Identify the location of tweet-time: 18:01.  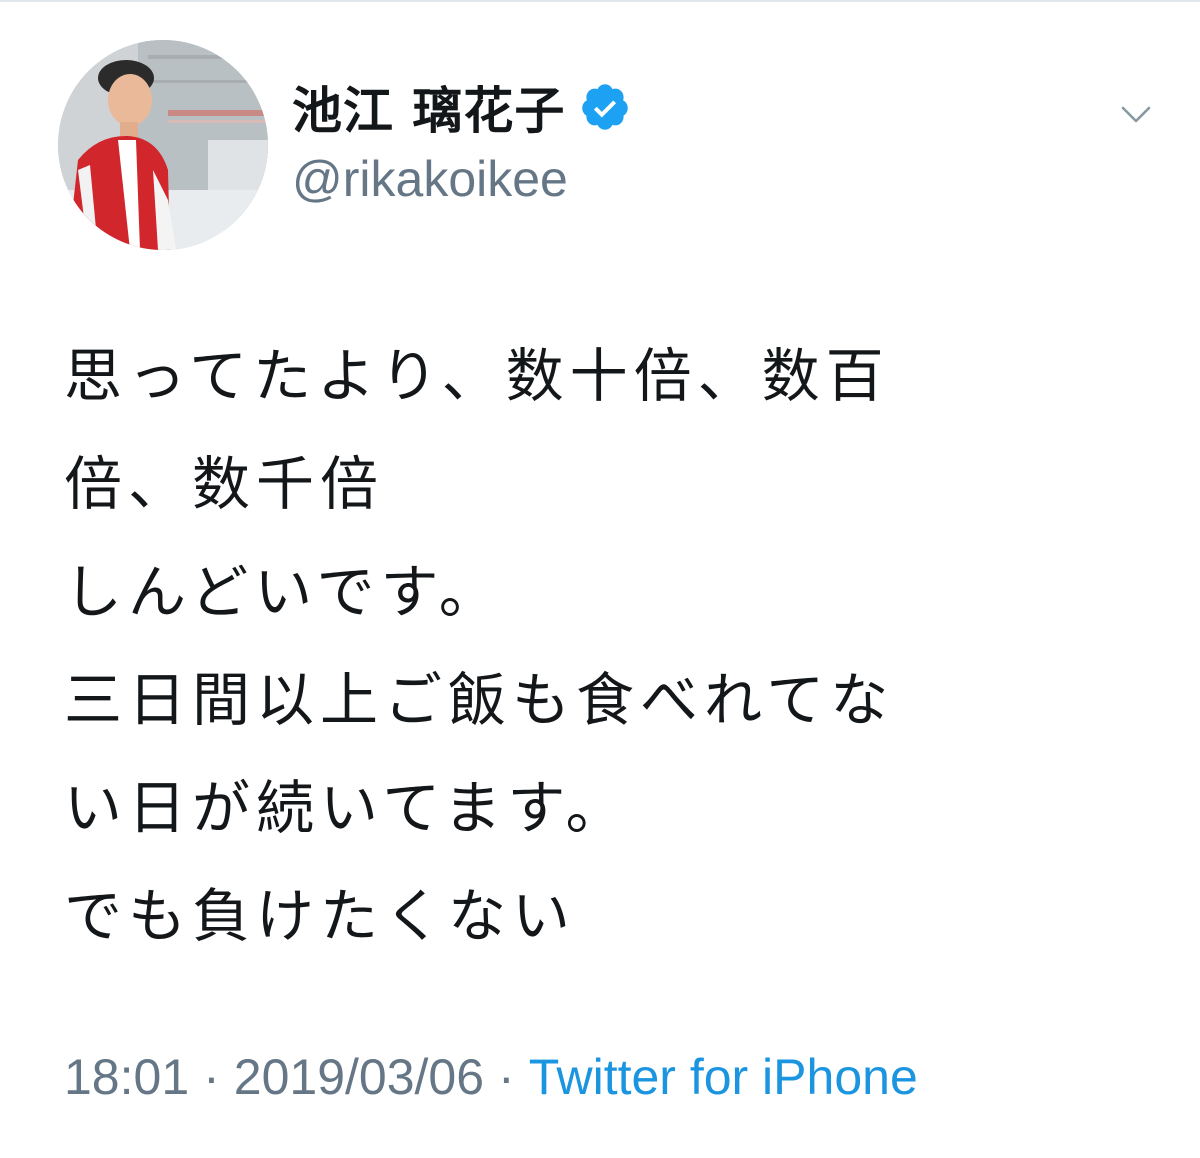
(126, 1077).